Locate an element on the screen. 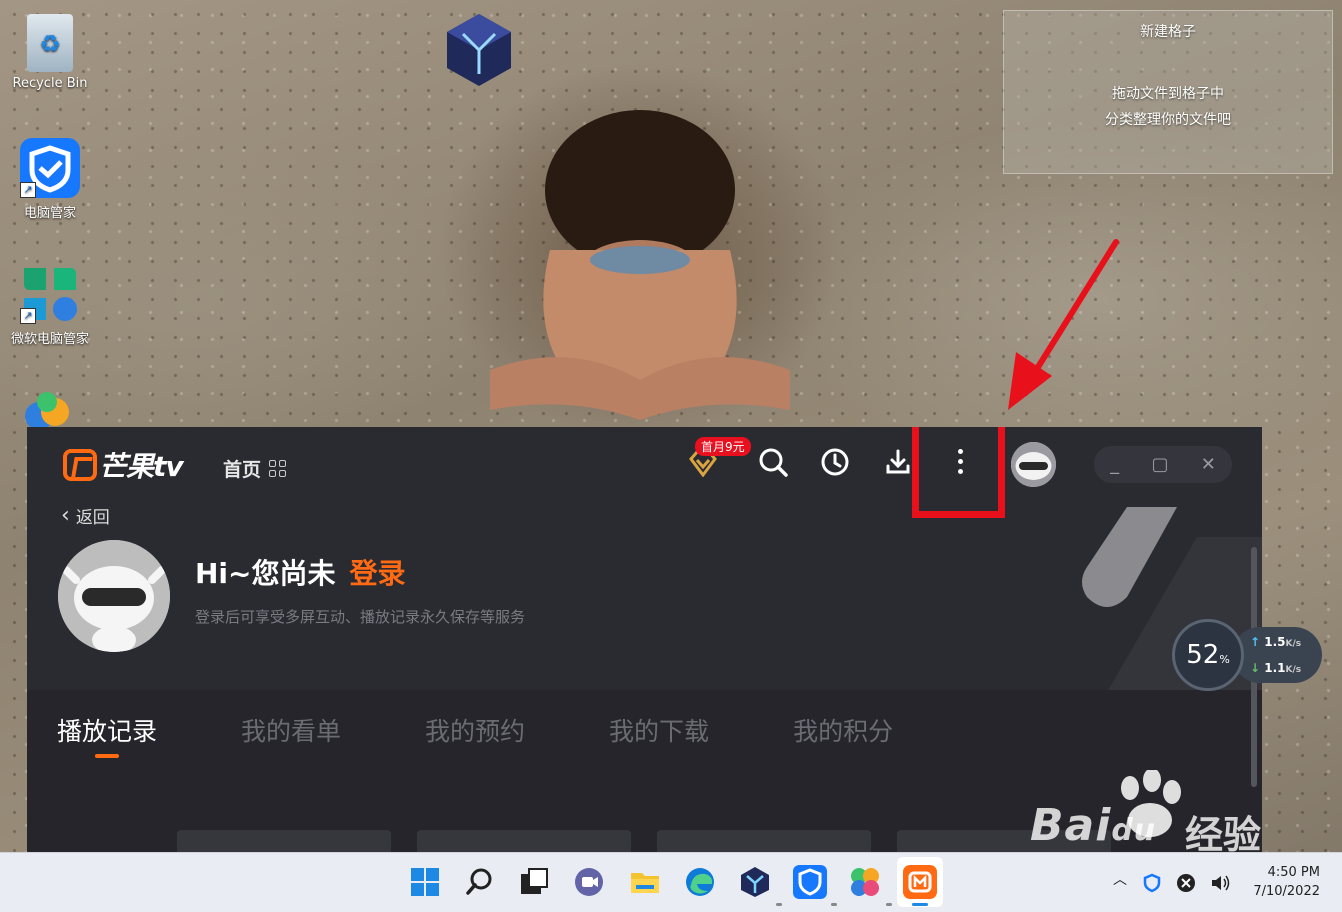  tab-reservations: 我的预约 is located at coordinates (475, 730).